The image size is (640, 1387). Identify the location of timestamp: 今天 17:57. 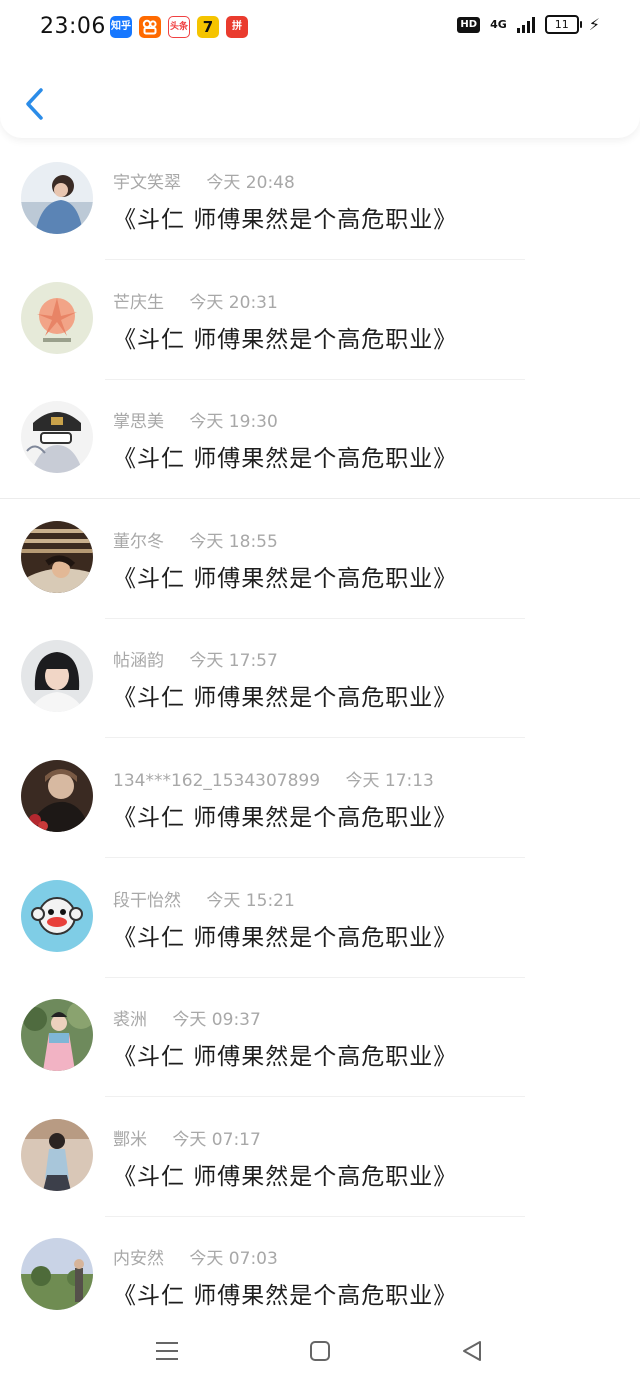
(233, 661).